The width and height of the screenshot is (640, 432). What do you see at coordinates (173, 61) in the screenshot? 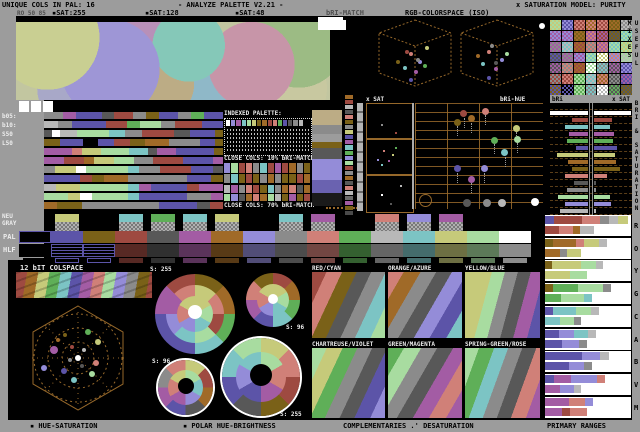
I see `source-image-preview` at bounding box center [173, 61].